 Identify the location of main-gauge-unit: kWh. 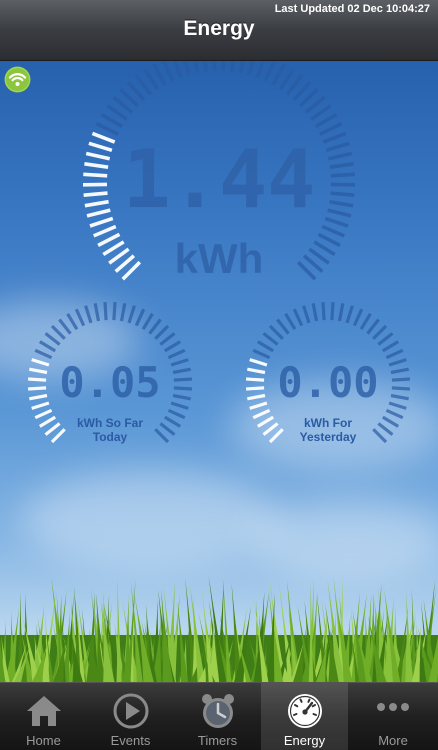
(219, 258).